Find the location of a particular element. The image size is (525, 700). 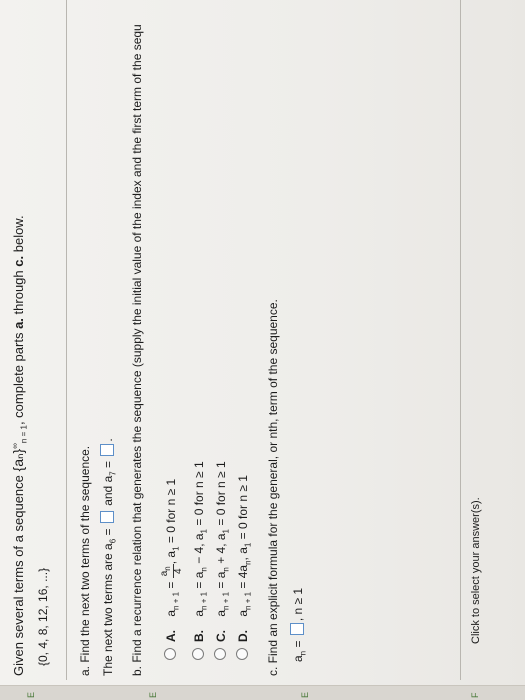

part-c-answer-line: an = , n ≥ 1 is located at coordinates (298, 625).